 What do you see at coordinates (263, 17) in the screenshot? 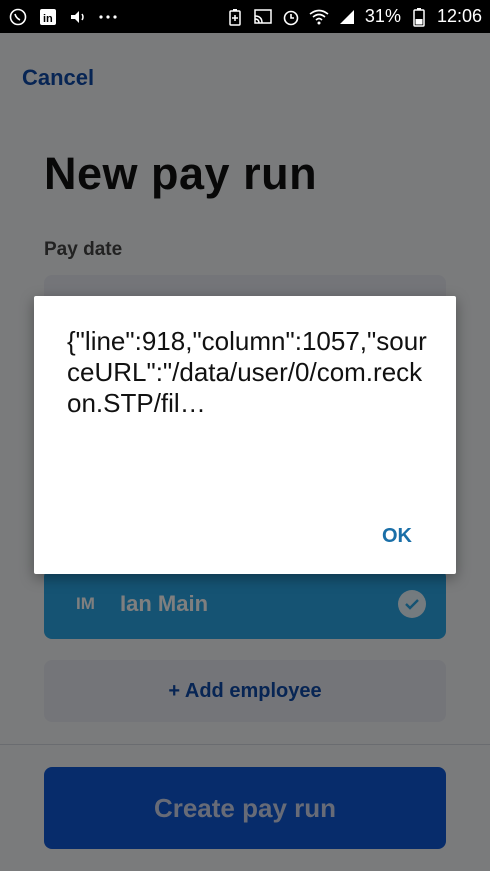
I see `cast-icon` at bounding box center [263, 17].